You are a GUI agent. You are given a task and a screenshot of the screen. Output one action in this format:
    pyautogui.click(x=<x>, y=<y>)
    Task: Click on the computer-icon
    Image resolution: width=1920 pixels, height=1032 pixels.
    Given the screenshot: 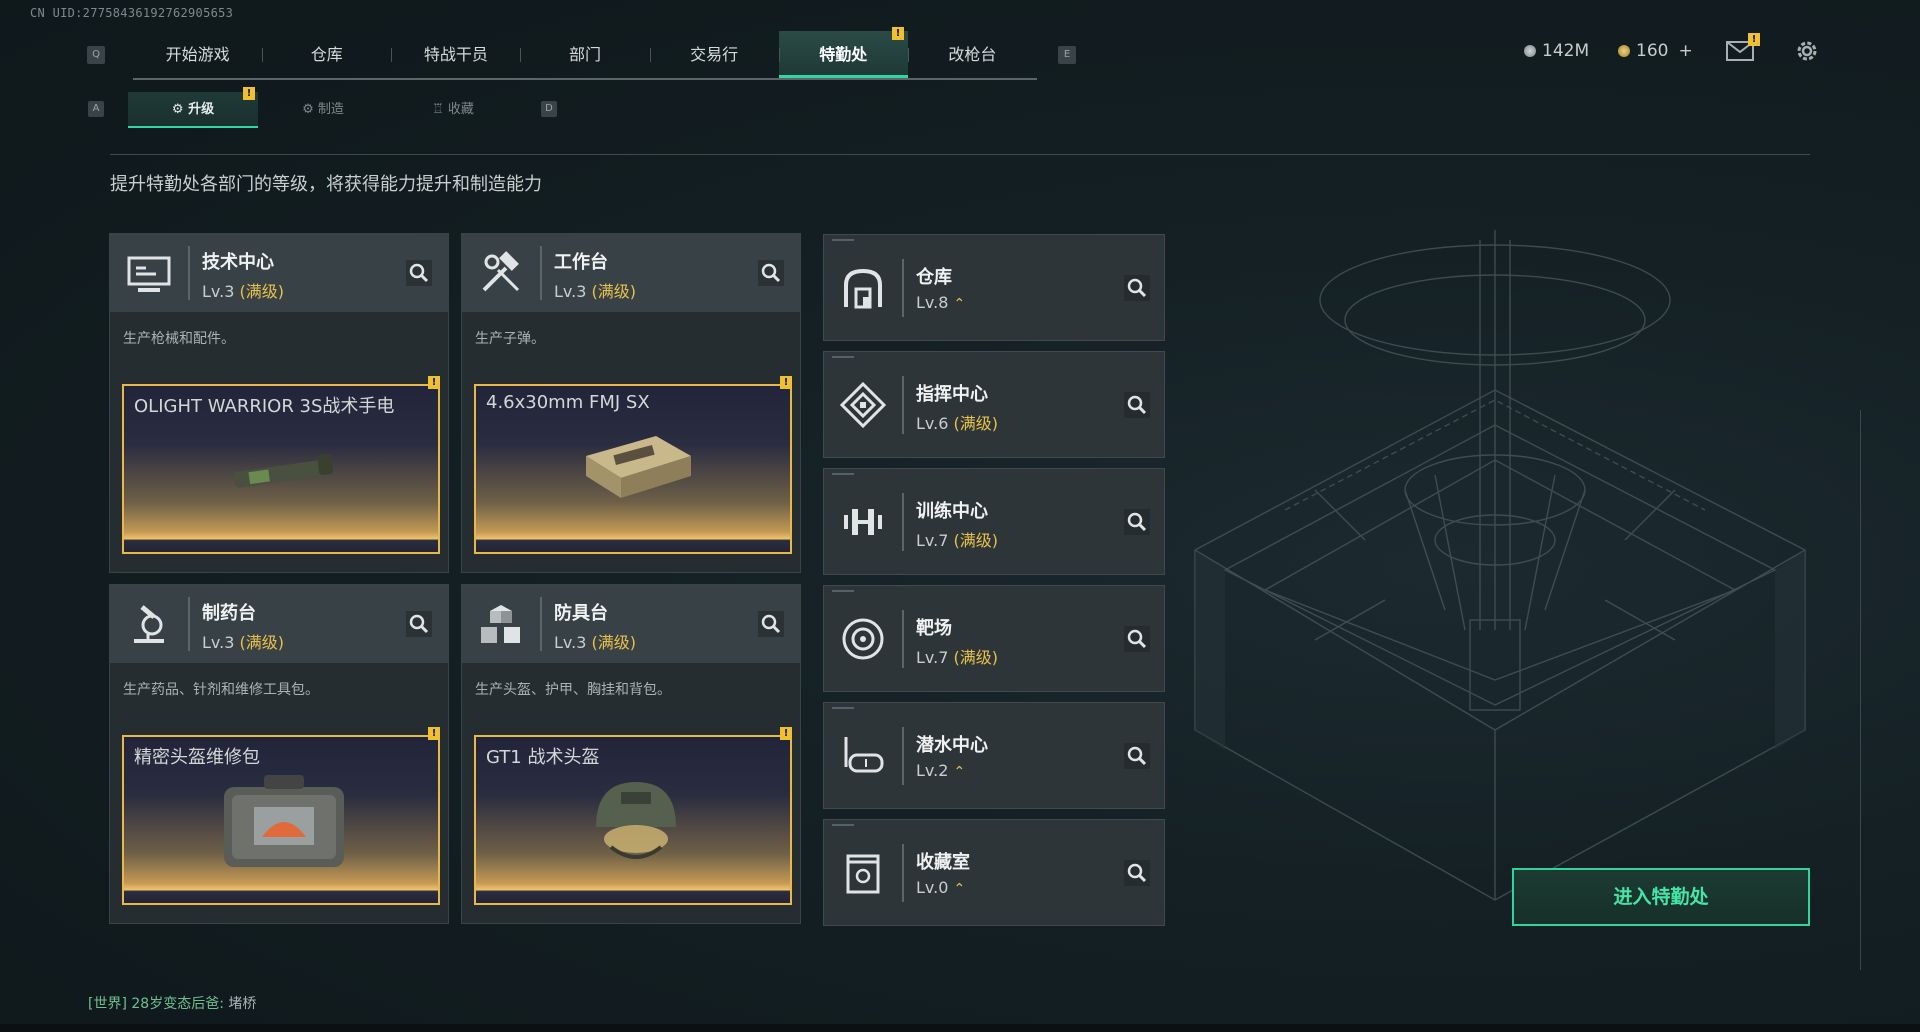 What is the action you would take?
    pyautogui.click(x=149, y=273)
    